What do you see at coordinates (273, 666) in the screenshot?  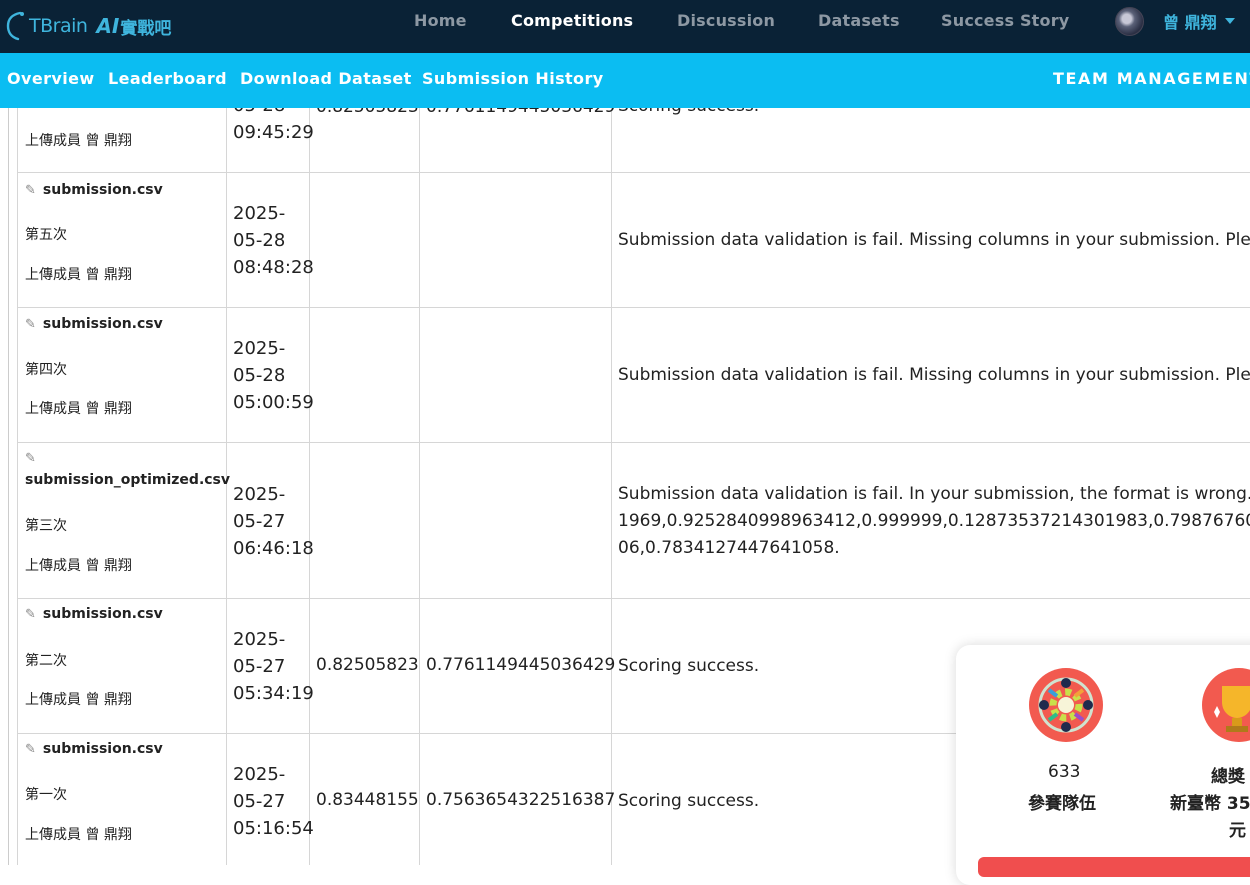 I see `submission-time: 2025- 05-27 05:34:19` at bounding box center [273, 666].